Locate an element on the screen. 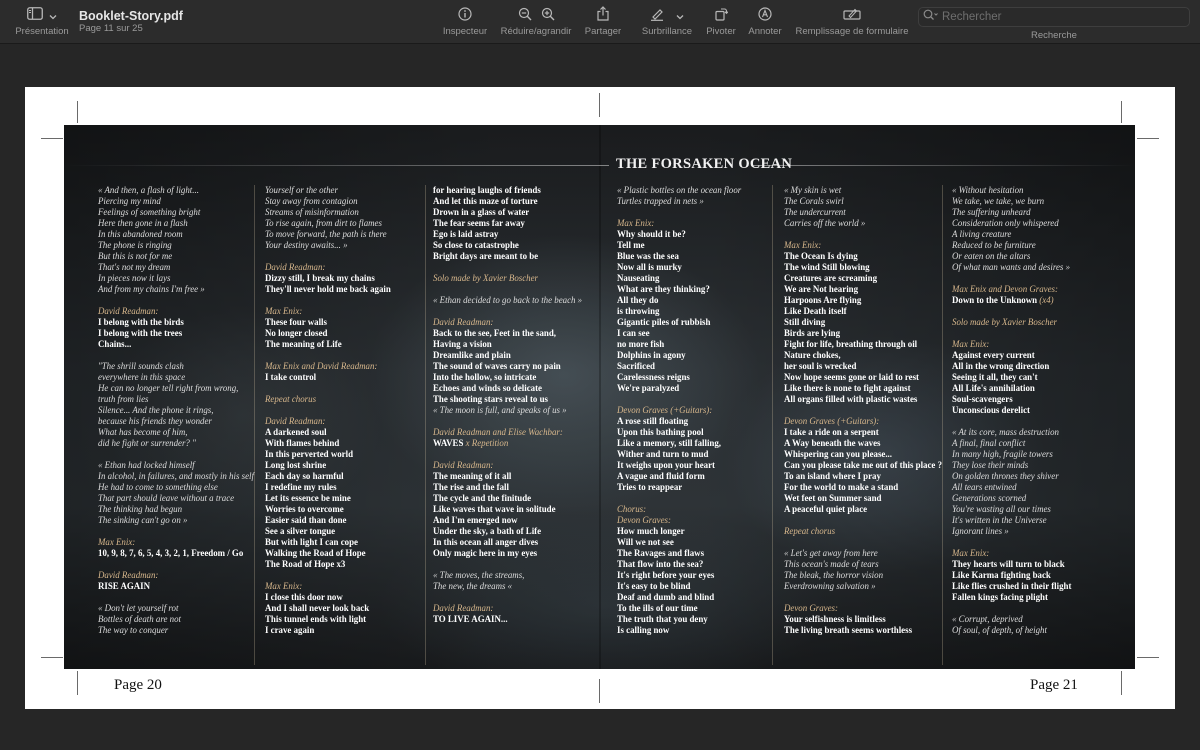 The width and height of the screenshot is (1200, 750). lyric-line: The living breath seems worthless is located at coordinates (848, 630).